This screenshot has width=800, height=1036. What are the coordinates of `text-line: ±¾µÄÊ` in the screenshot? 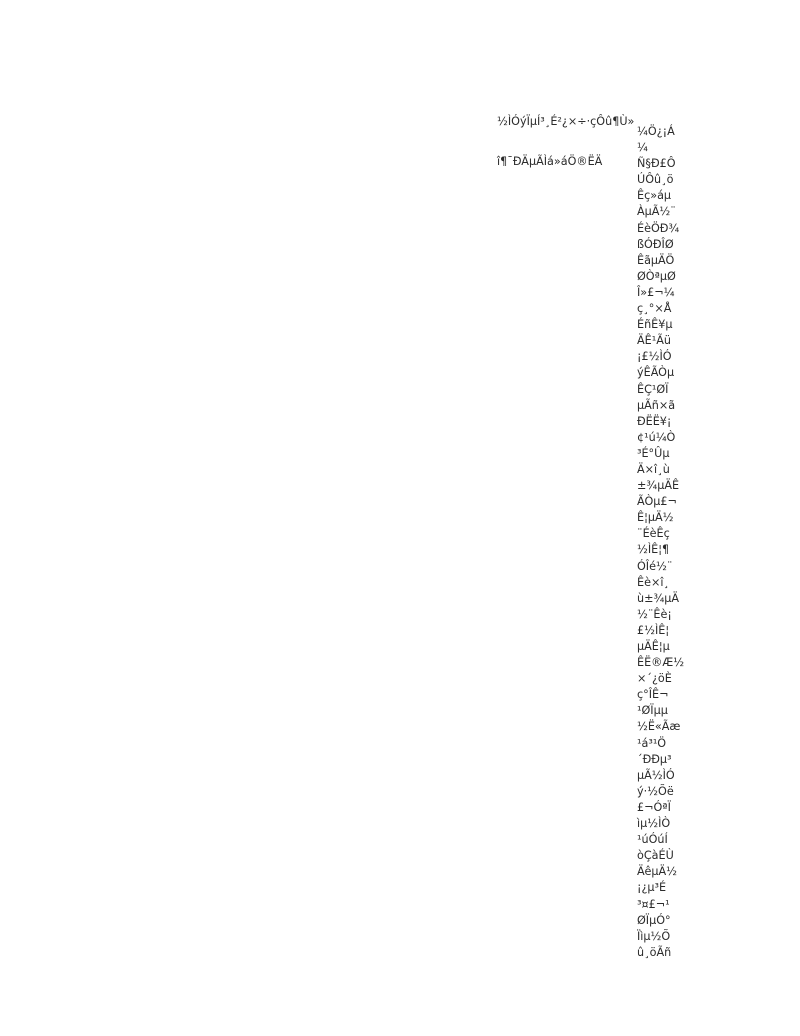 It's located at (658, 486).